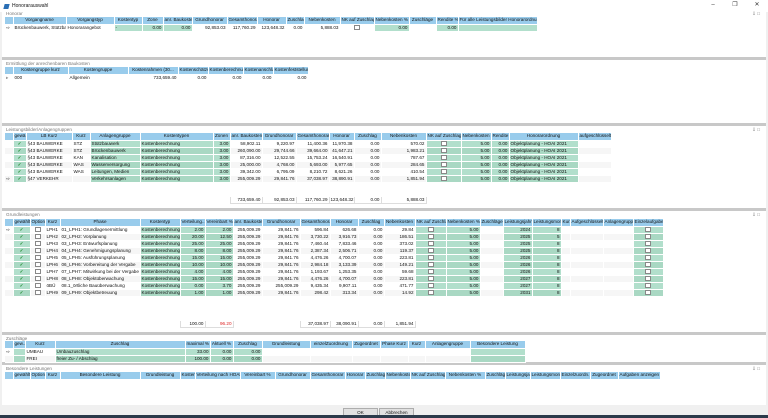 The image size is (768, 418). Describe the element at coordinates (265, 359) in the screenshot. I see `table-row: FREI freier Zu- / Abschlag 100.00 0.00 0.00` at that location.